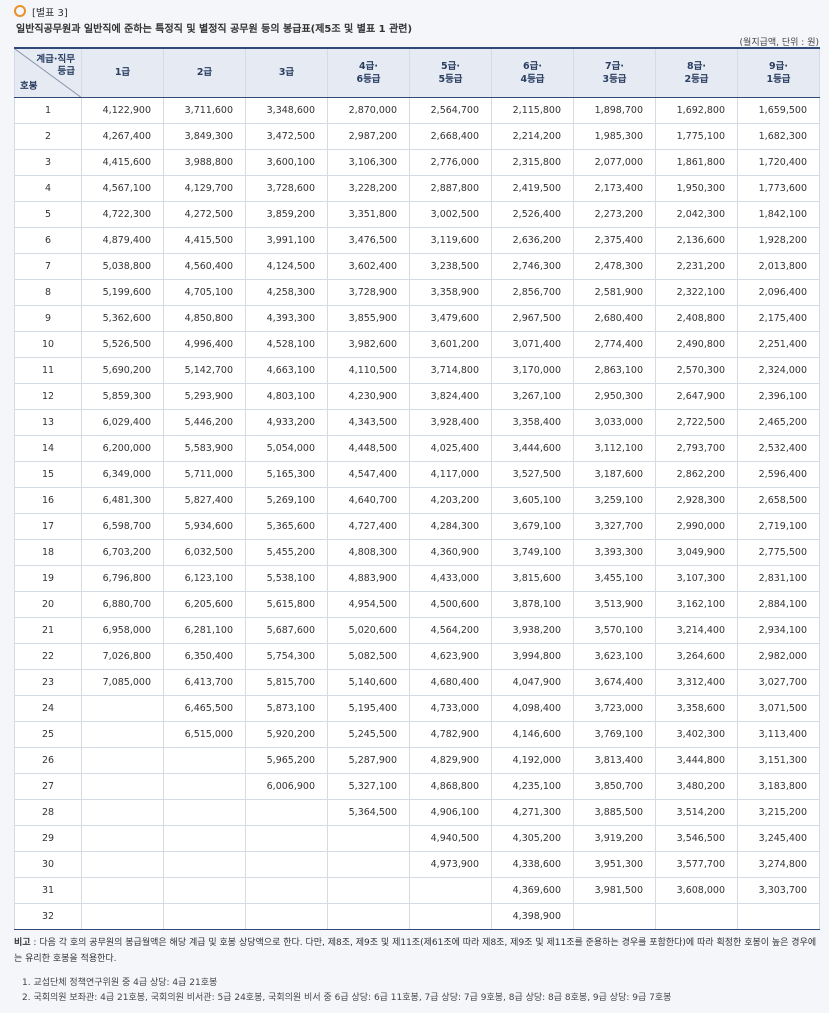 This screenshot has height=1013, width=829. I want to click on salary-cell: 2,967,500, so click(532, 318).